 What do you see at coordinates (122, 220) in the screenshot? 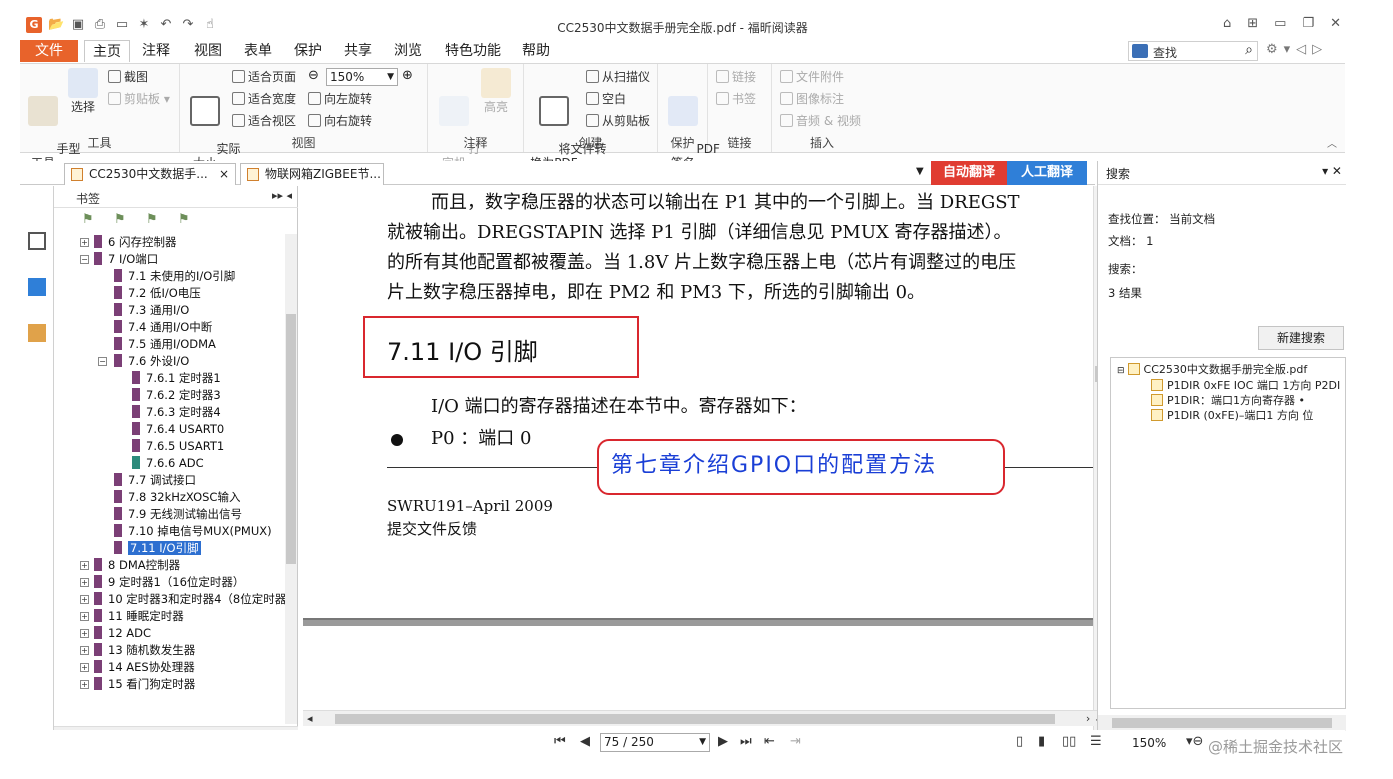
I see `bookmark-add-icon: ⚑` at bounding box center [122, 220].